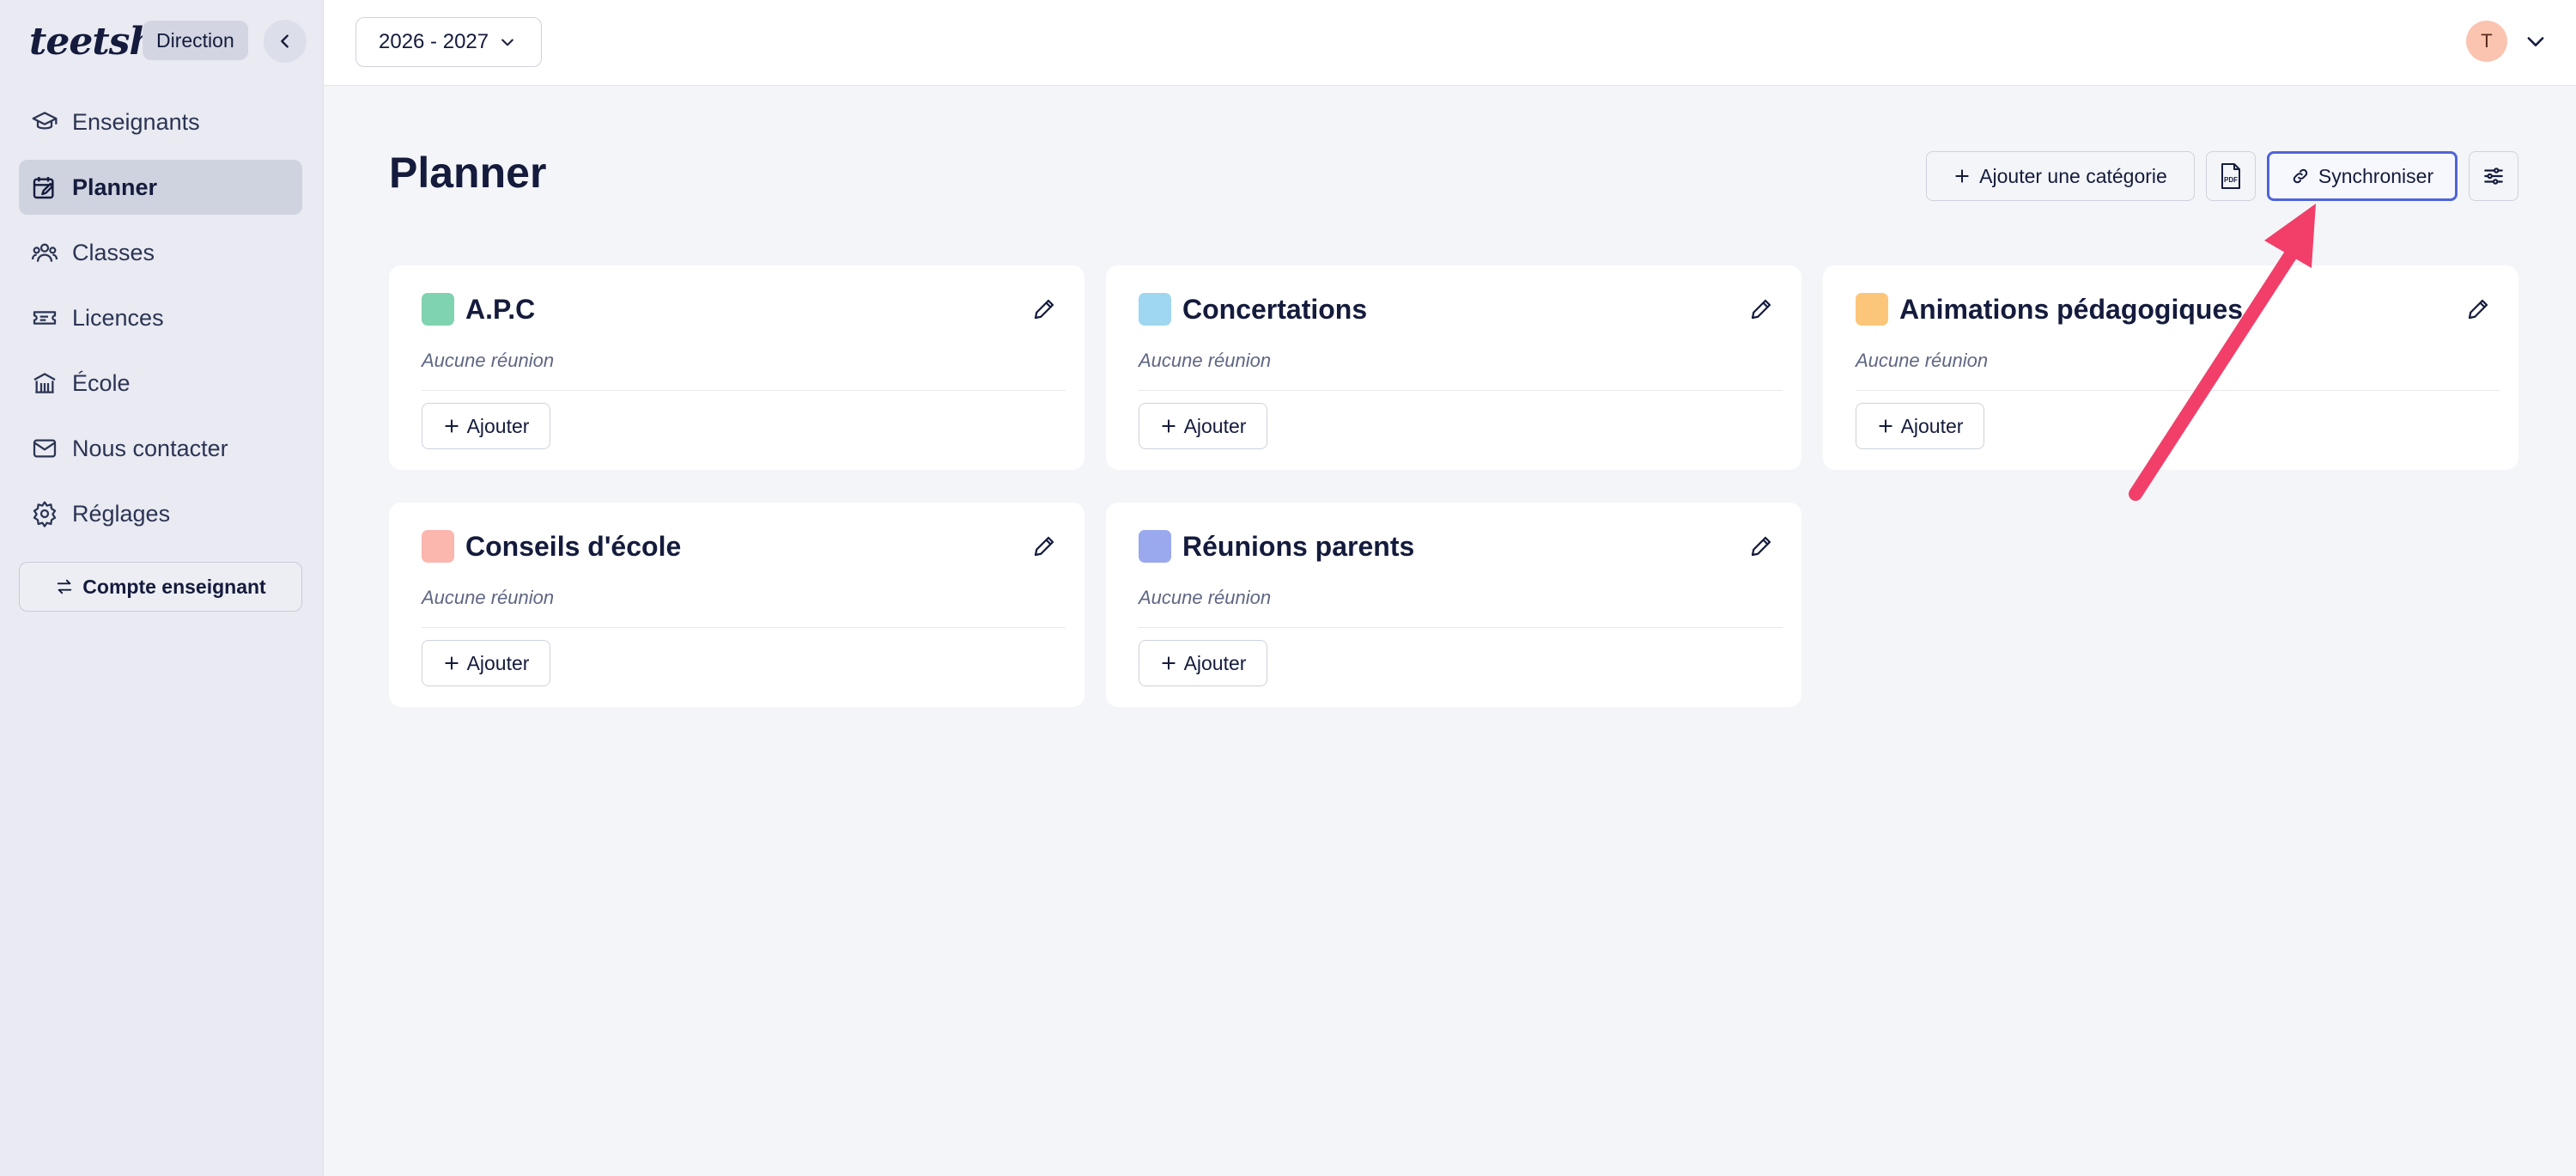 The height and width of the screenshot is (1176, 2576). Describe the element at coordinates (113, 252) in the screenshot. I see `sidebar-item-label: Classes` at that location.